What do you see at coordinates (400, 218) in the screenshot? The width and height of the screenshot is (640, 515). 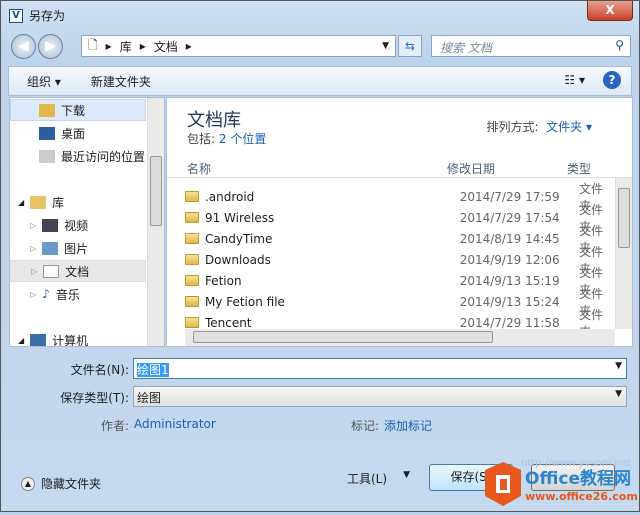 I see `file-row: 91 Wireless 2014/7/29 17:54 文件夹` at bounding box center [400, 218].